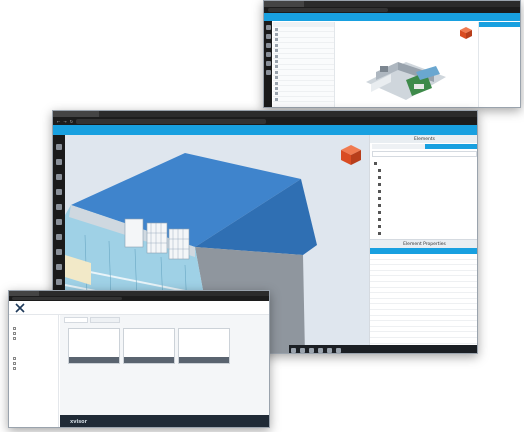 This screenshot has width=524, height=432. What do you see at coordinates (268, 72) in the screenshot?
I see `nav-icon` at bounding box center [268, 72].